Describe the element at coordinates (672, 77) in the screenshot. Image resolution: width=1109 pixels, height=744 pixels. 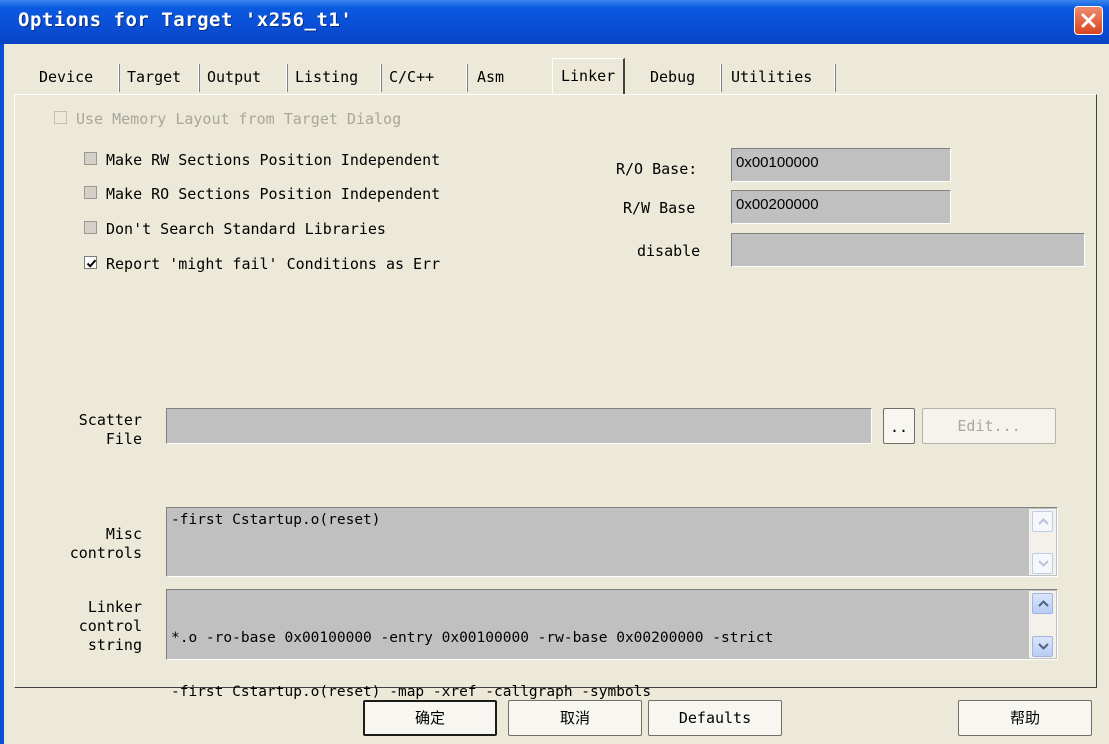
I see `tab-debug: Debug` at that location.